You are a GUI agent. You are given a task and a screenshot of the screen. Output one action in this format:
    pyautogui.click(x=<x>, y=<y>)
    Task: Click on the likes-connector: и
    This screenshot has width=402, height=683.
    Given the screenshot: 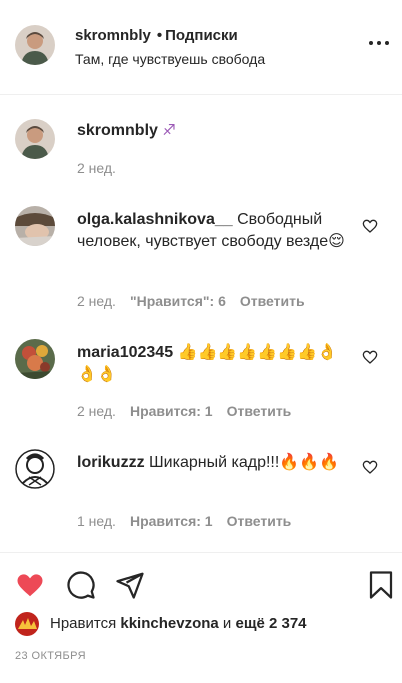 What is the action you would take?
    pyautogui.click(x=227, y=623)
    